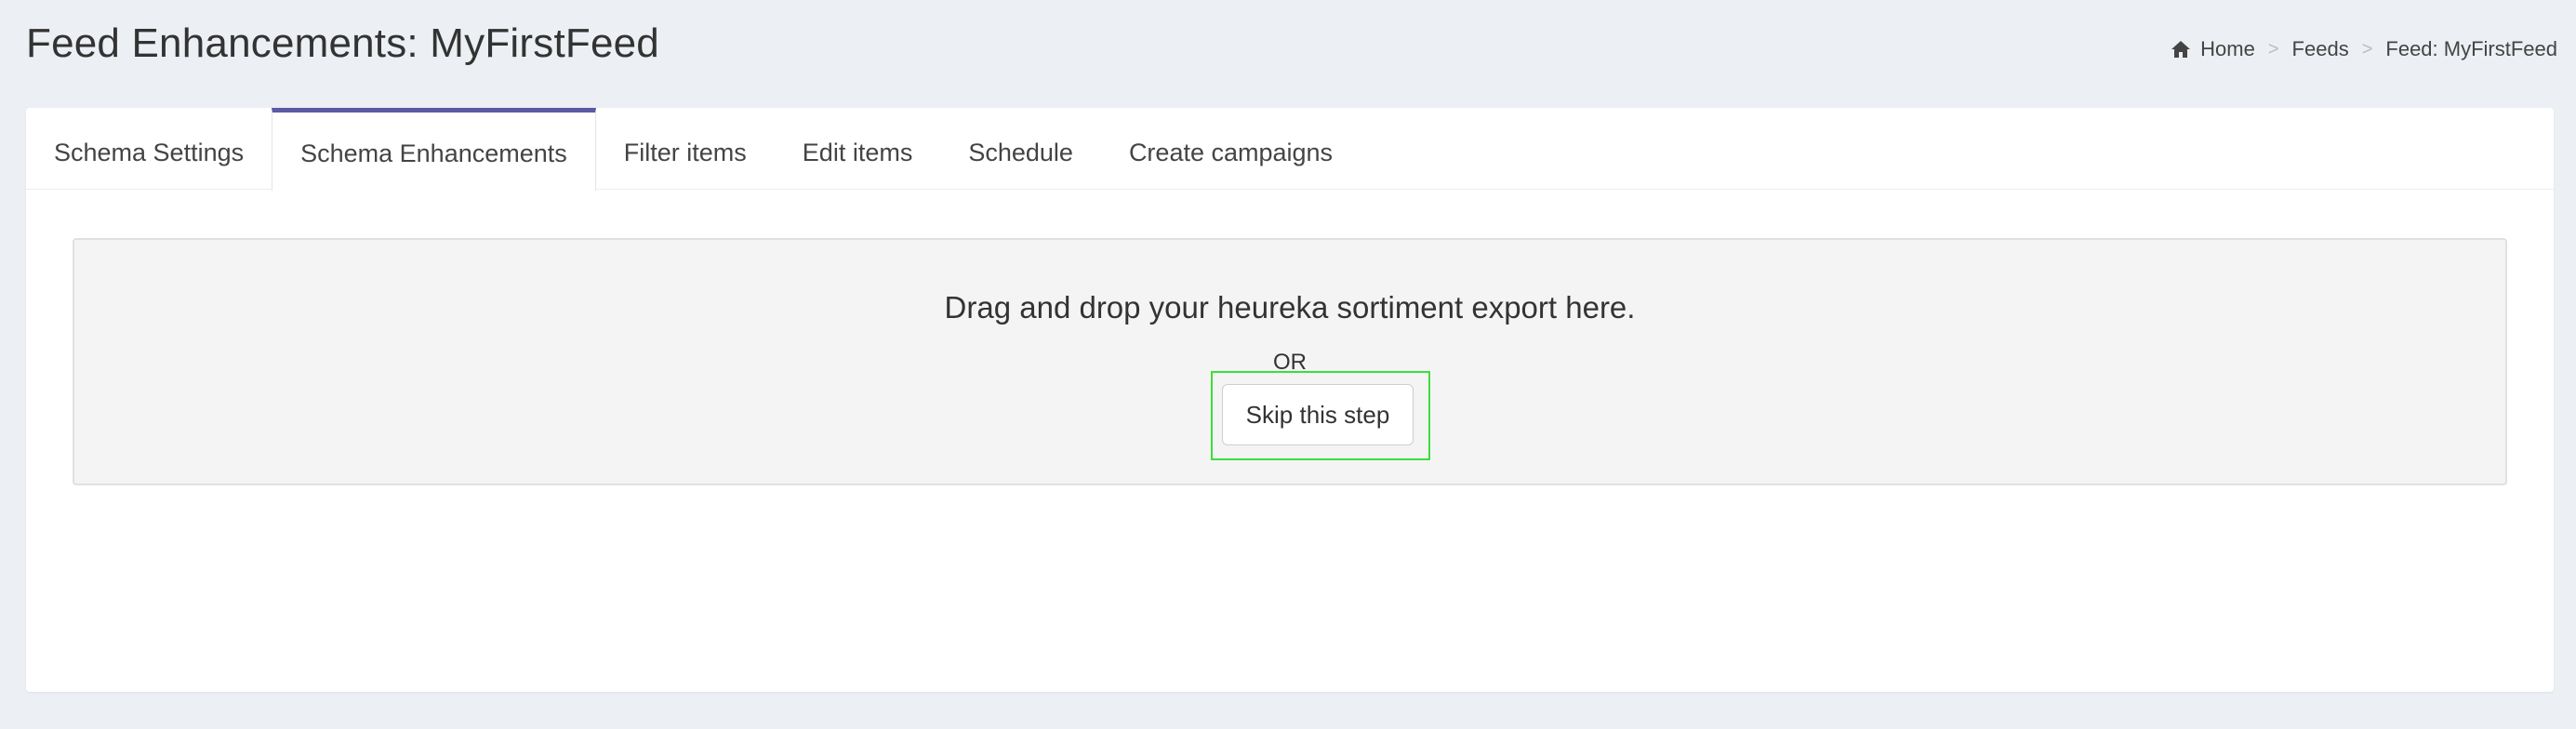 Image resolution: width=2576 pixels, height=729 pixels. I want to click on breadcrumb: Home > Feeds > Feed: MyFirstFeed, so click(2364, 49).